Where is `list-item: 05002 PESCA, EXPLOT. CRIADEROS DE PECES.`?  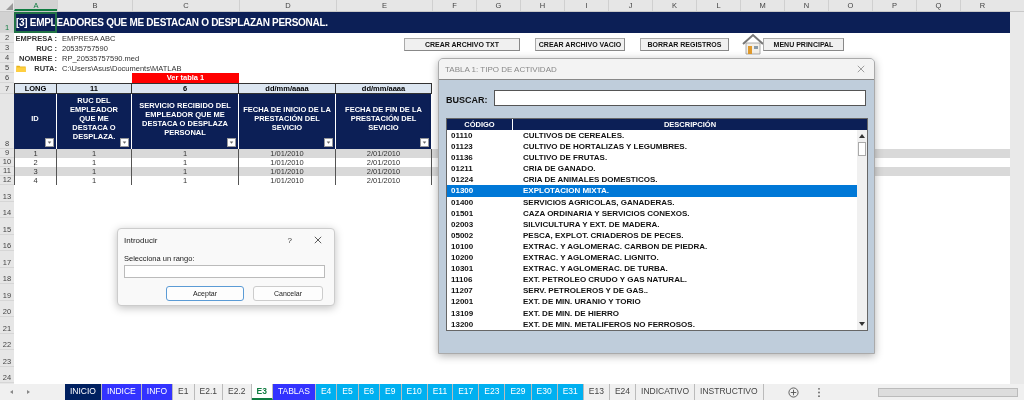
list-item: 05002 PESCA, EXPLOT. CRIADEROS DE PECES. is located at coordinates (652, 235).